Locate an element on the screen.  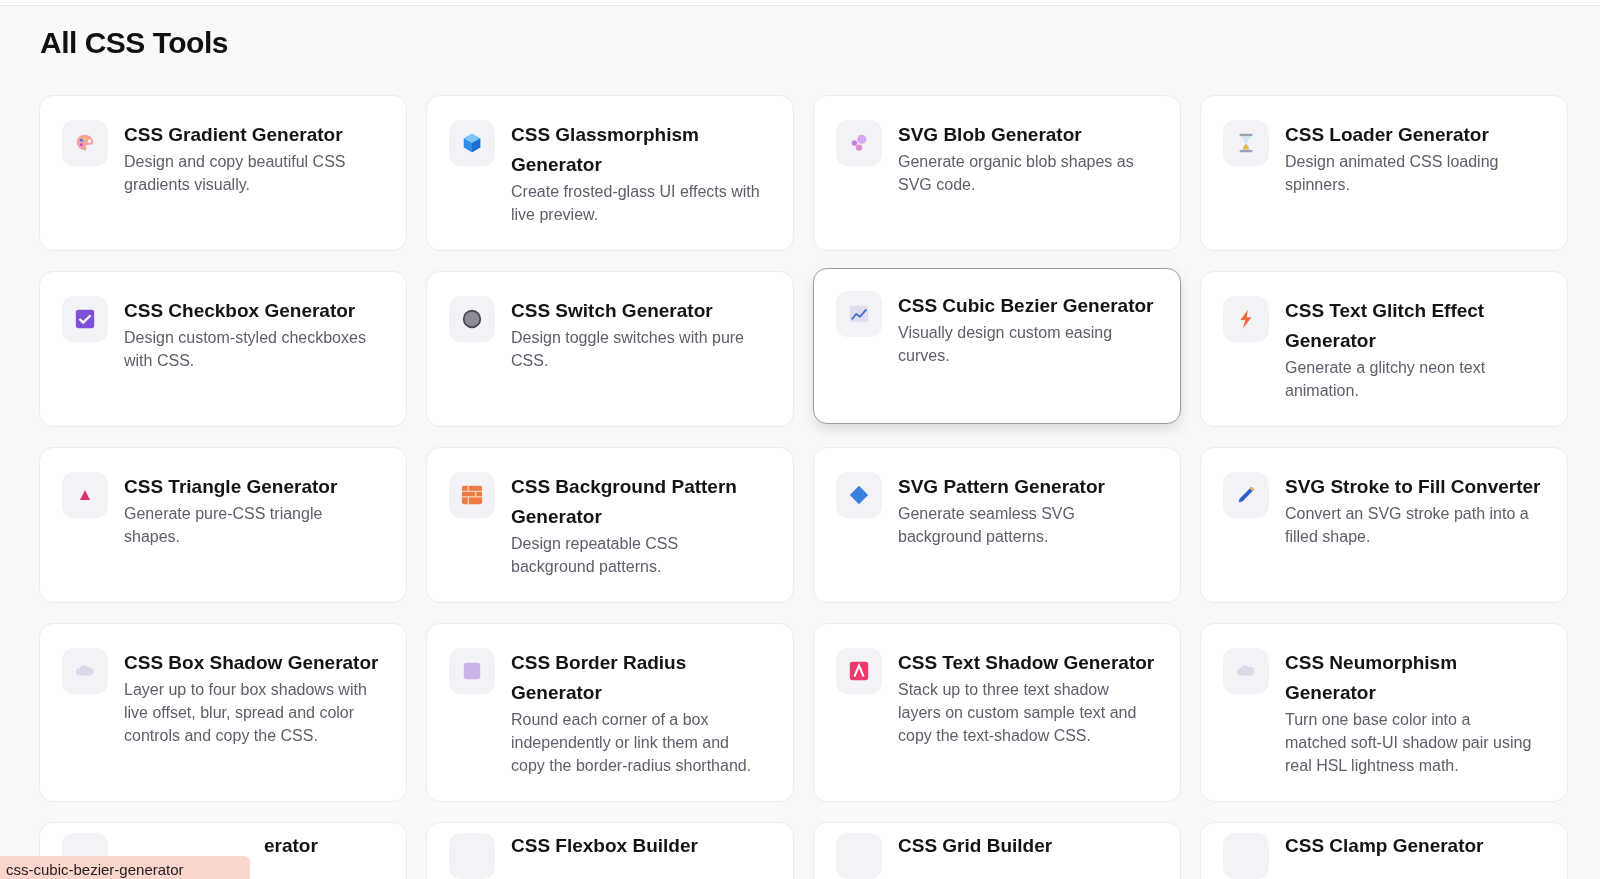
tool-card: CSS Cubic Bezier Generator Visually design custom easing curves. is located at coordinates (997, 346).